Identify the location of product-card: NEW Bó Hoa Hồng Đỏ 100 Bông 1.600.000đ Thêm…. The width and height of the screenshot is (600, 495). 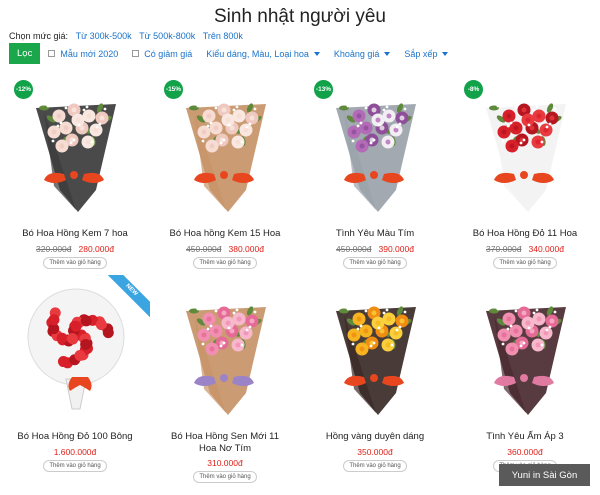
(75, 375).